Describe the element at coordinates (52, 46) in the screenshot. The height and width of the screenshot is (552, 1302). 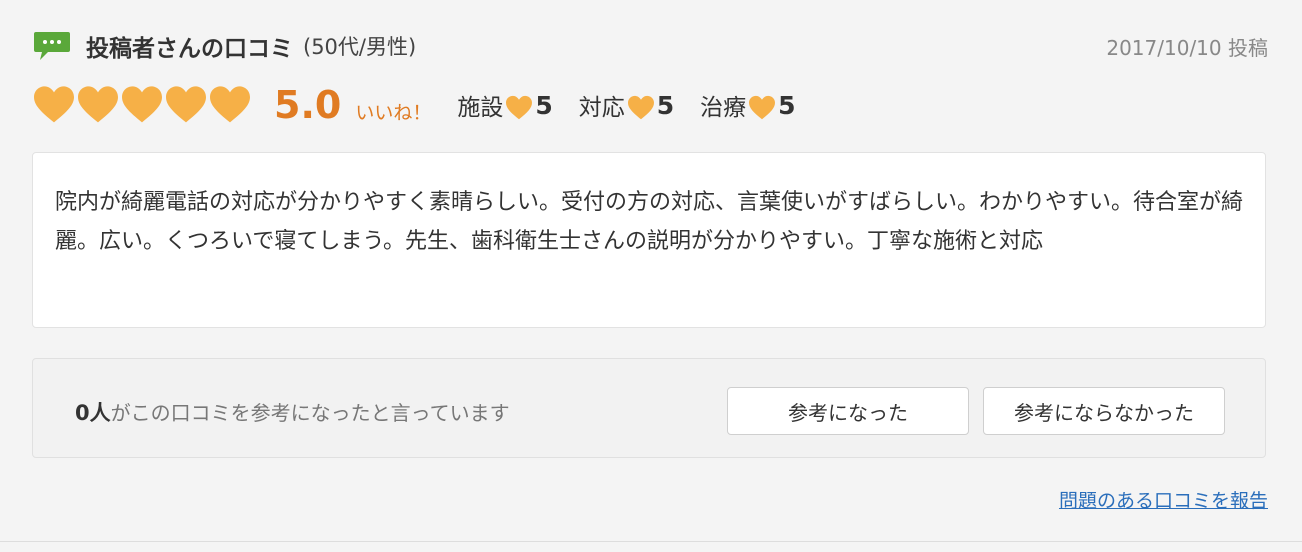
I see `chat-bubble-icon` at that location.